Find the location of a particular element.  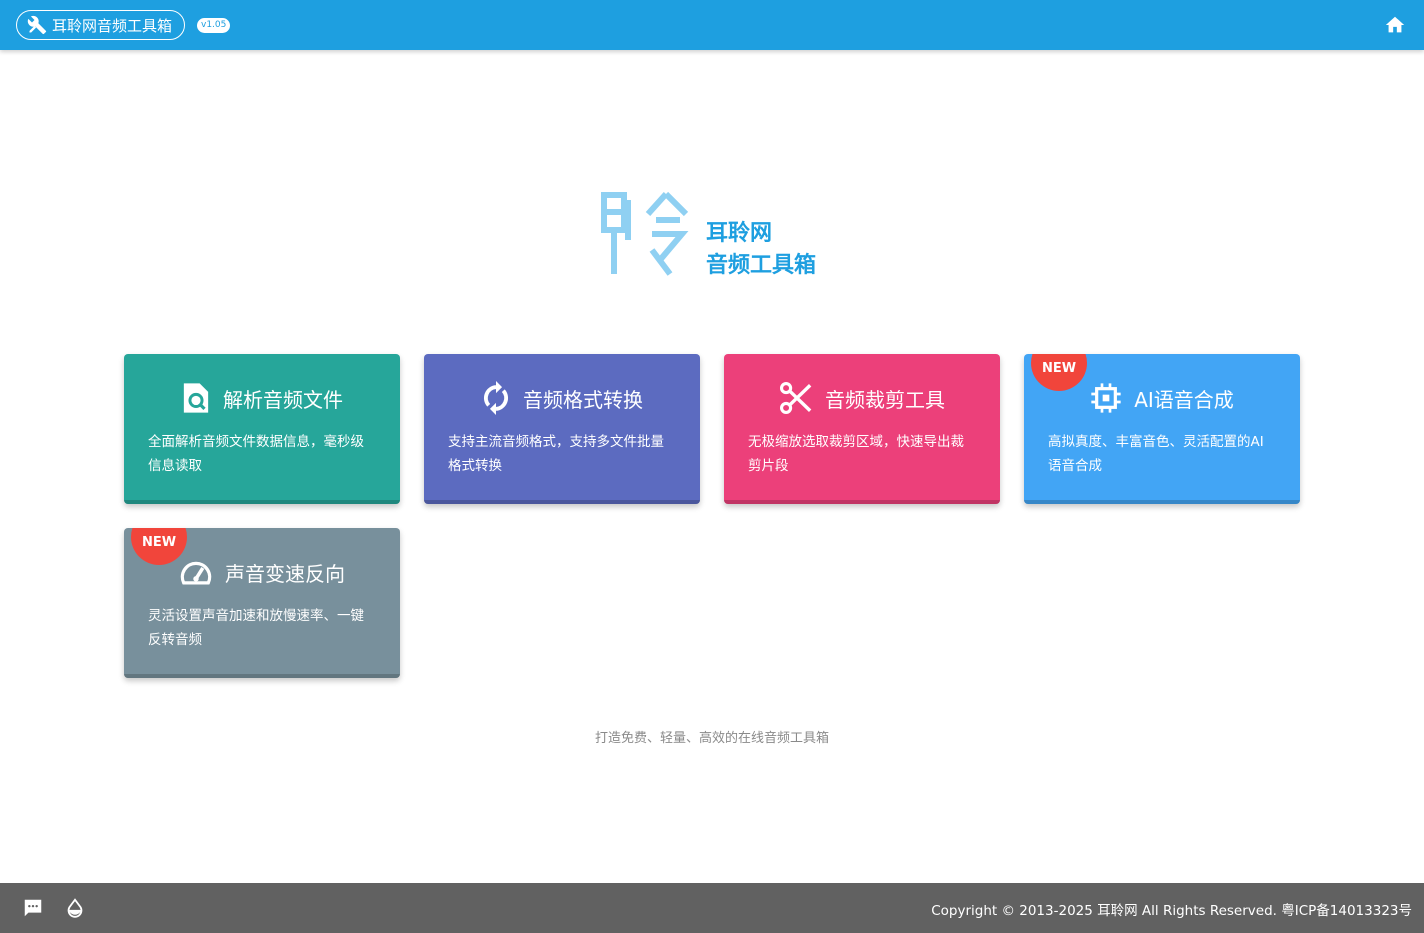

scissors-icon is located at coordinates (795, 398).